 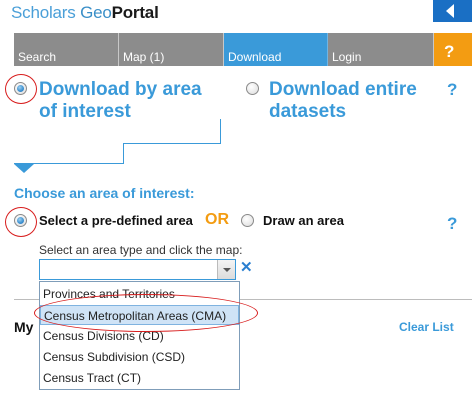 What do you see at coordinates (120, 101) in the screenshot?
I see `download-area-option-label: Download by area of interest` at bounding box center [120, 101].